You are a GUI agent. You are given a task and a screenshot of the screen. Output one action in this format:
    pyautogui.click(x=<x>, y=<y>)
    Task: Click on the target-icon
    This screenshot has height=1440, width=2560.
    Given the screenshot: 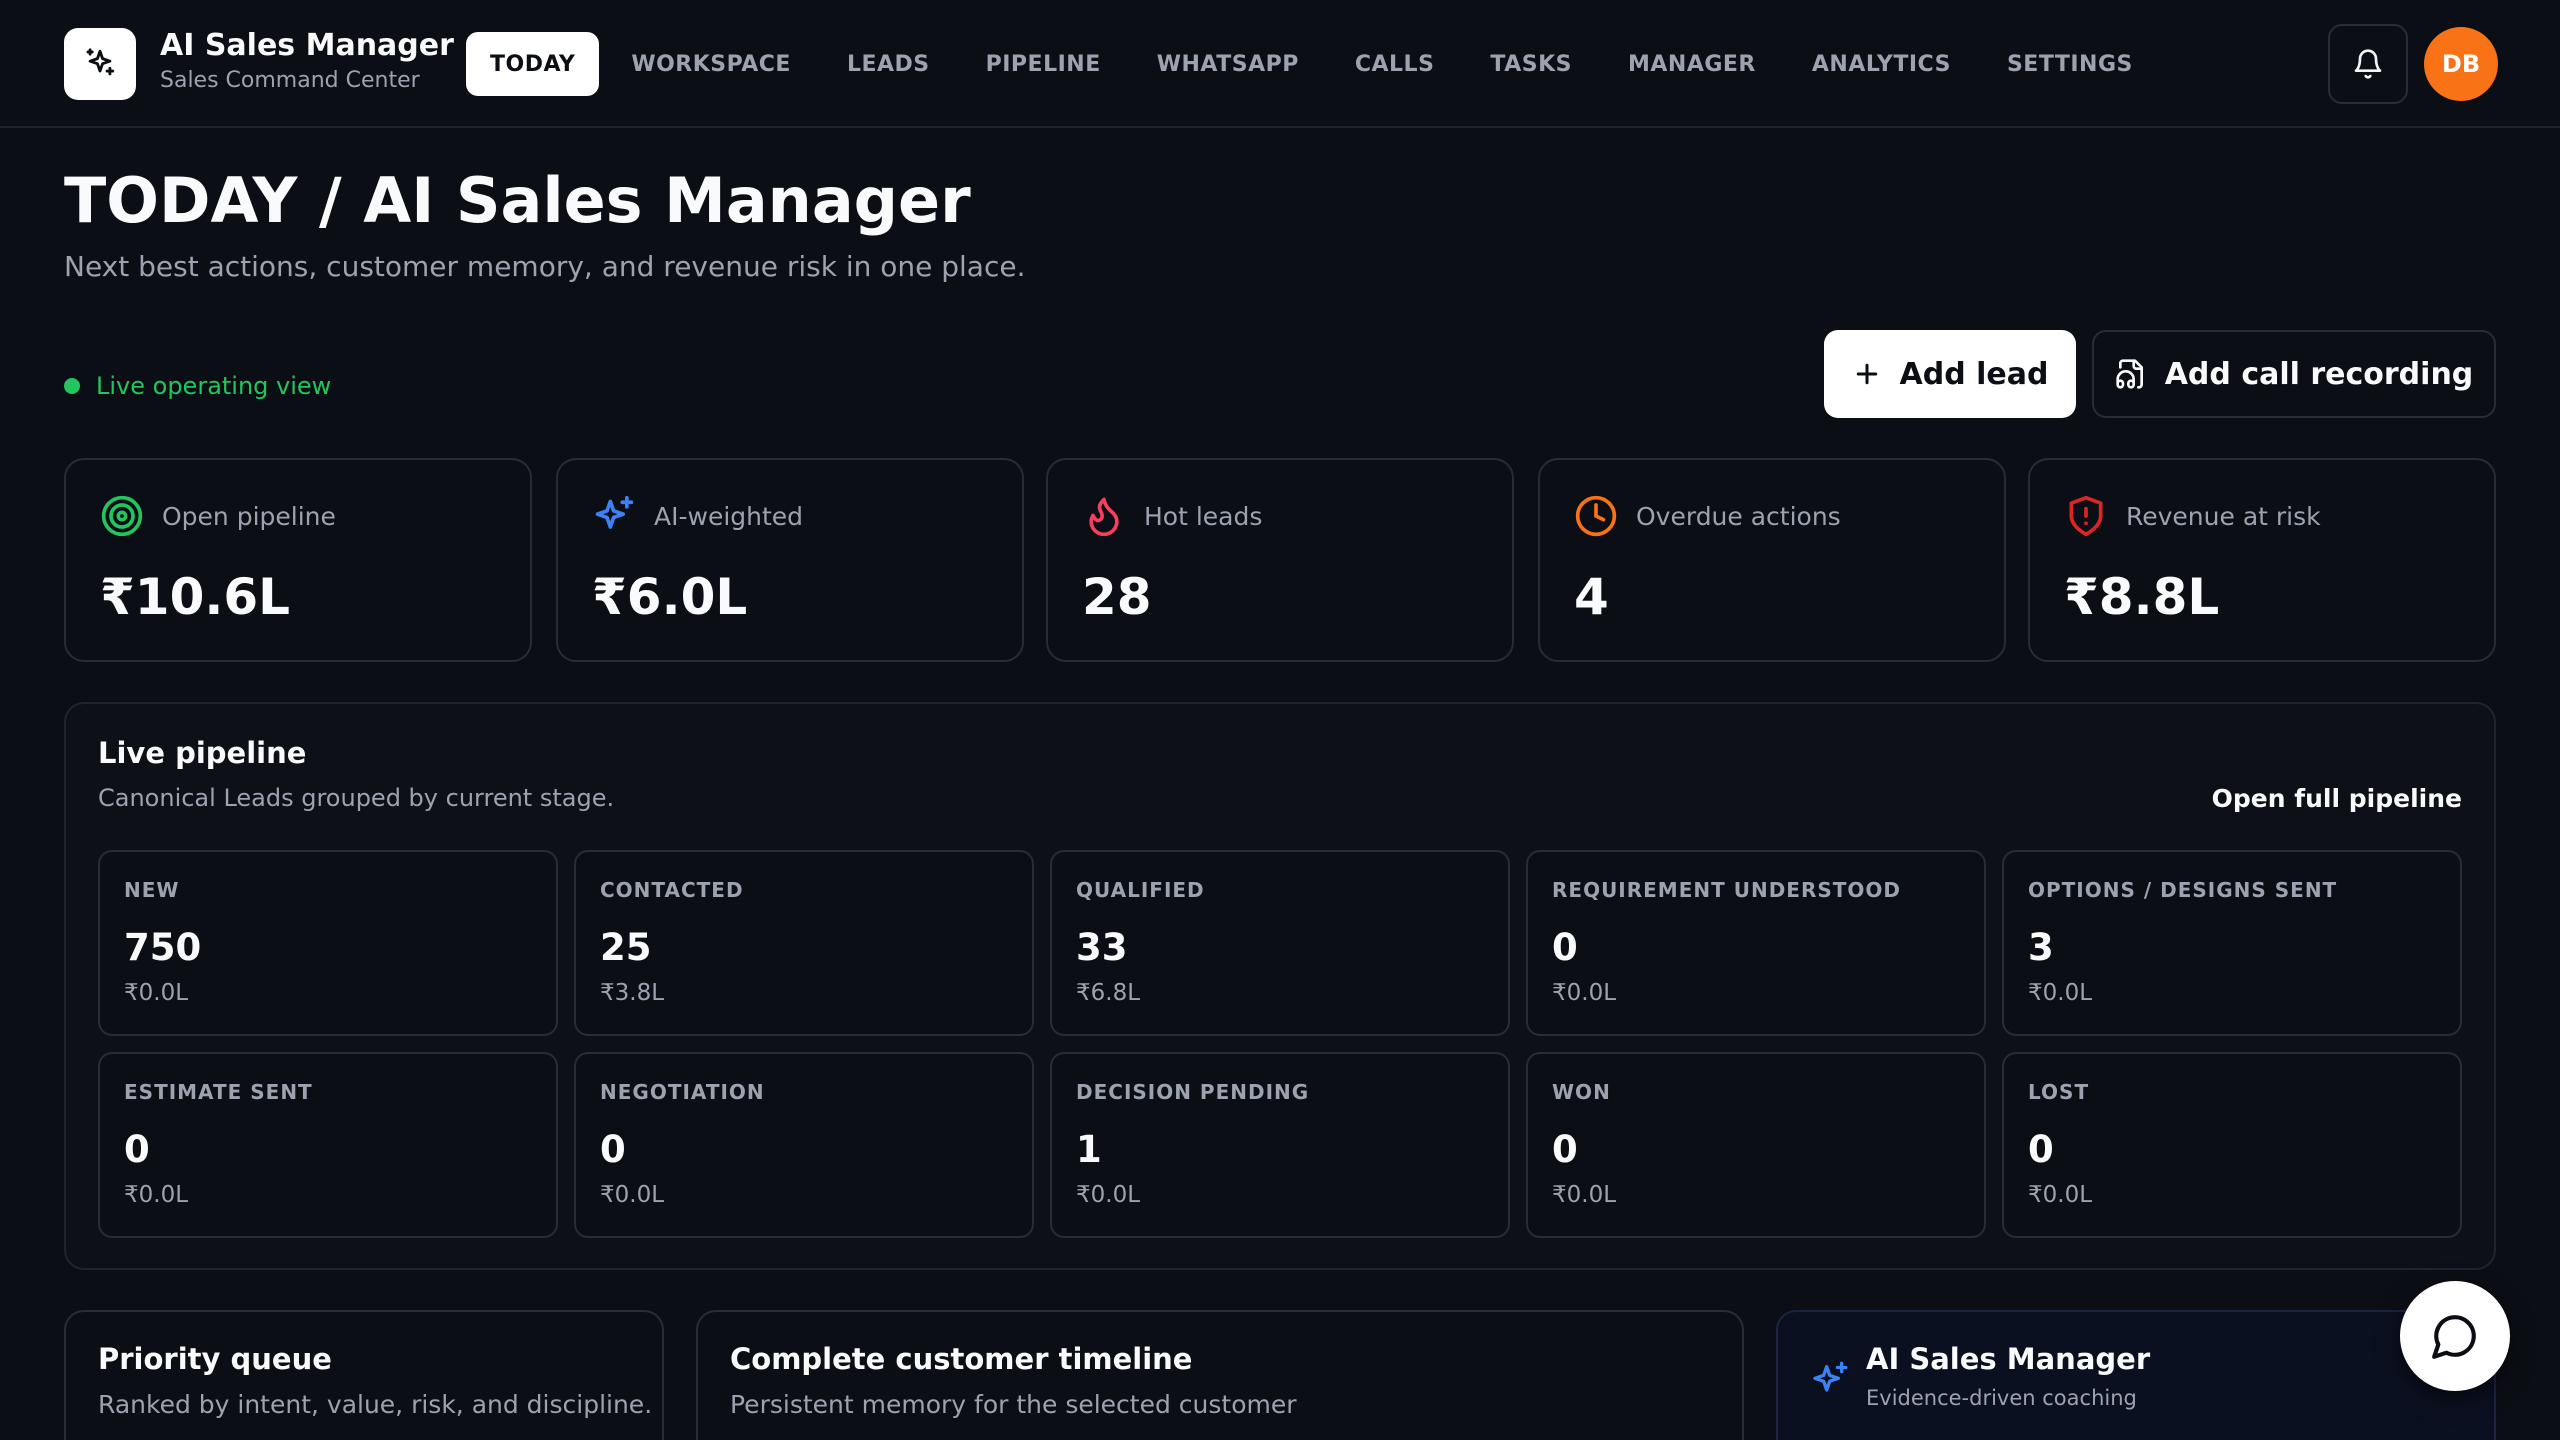 What is the action you would take?
    pyautogui.click(x=122, y=516)
    